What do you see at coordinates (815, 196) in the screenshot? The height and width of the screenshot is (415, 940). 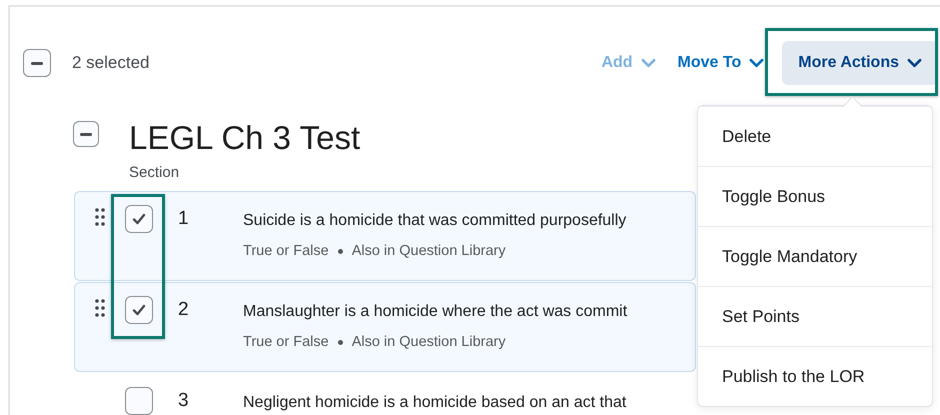 I see `menu-item: Toggle Bonus` at bounding box center [815, 196].